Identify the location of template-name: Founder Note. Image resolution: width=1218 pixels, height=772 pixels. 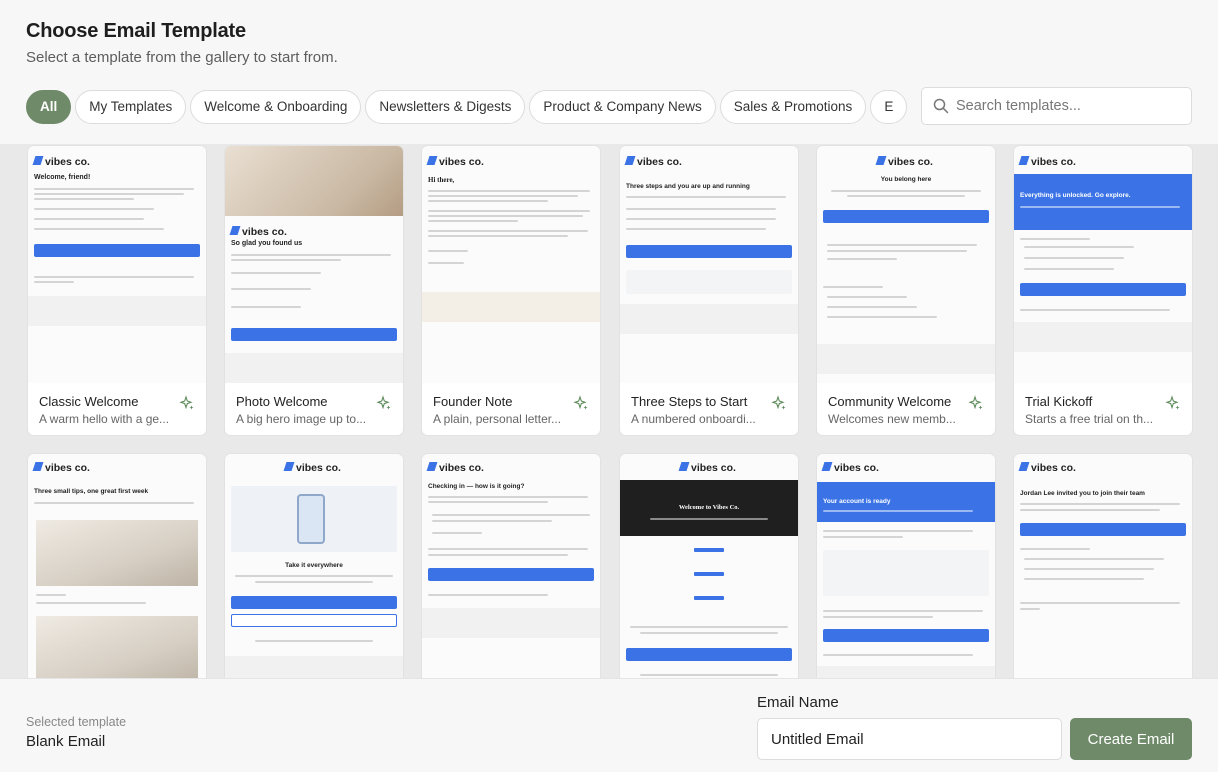
(473, 401).